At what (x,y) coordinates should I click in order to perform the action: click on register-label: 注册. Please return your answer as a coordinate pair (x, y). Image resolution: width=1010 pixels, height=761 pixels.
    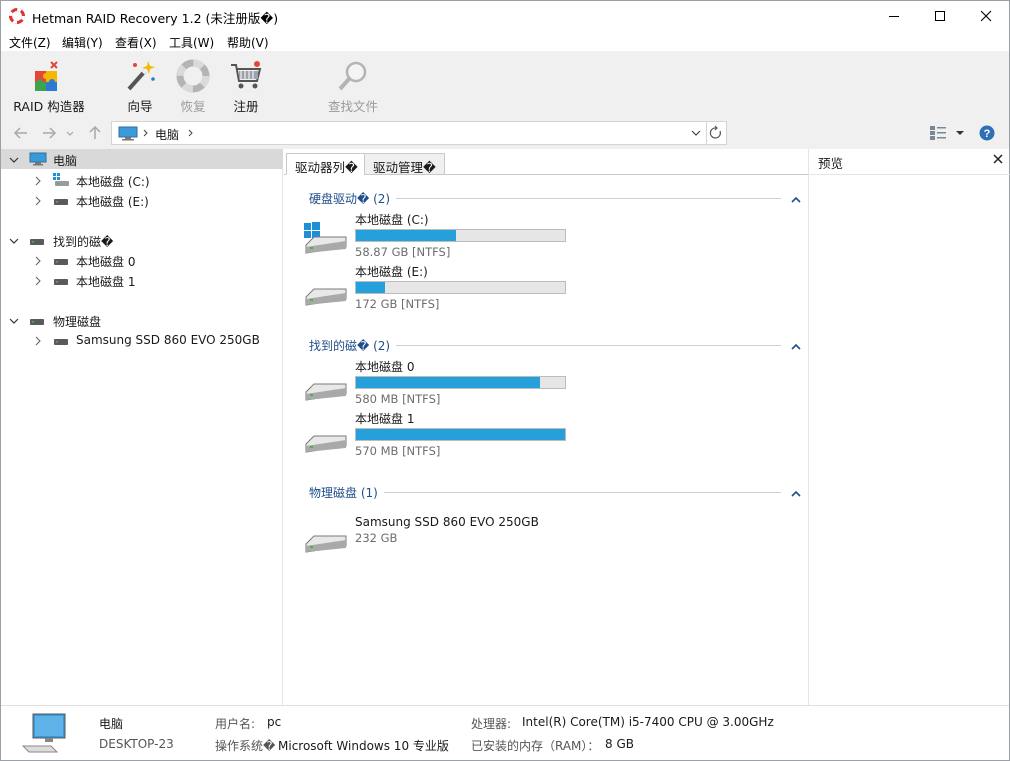
    Looking at the image, I should click on (246, 106).